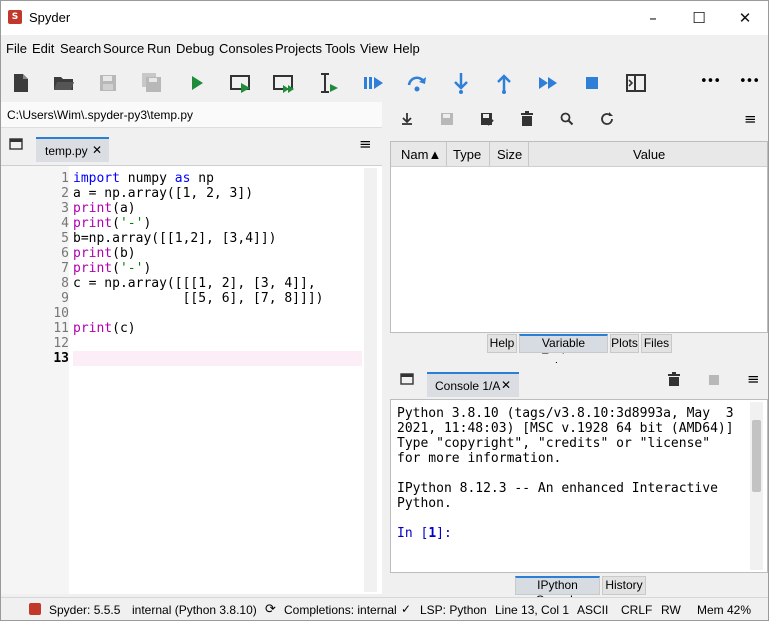 The height and width of the screenshot is (621, 769). Describe the element at coordinates (636, 83) in the screenshot. I see `maximize-pane-icon` at that location.